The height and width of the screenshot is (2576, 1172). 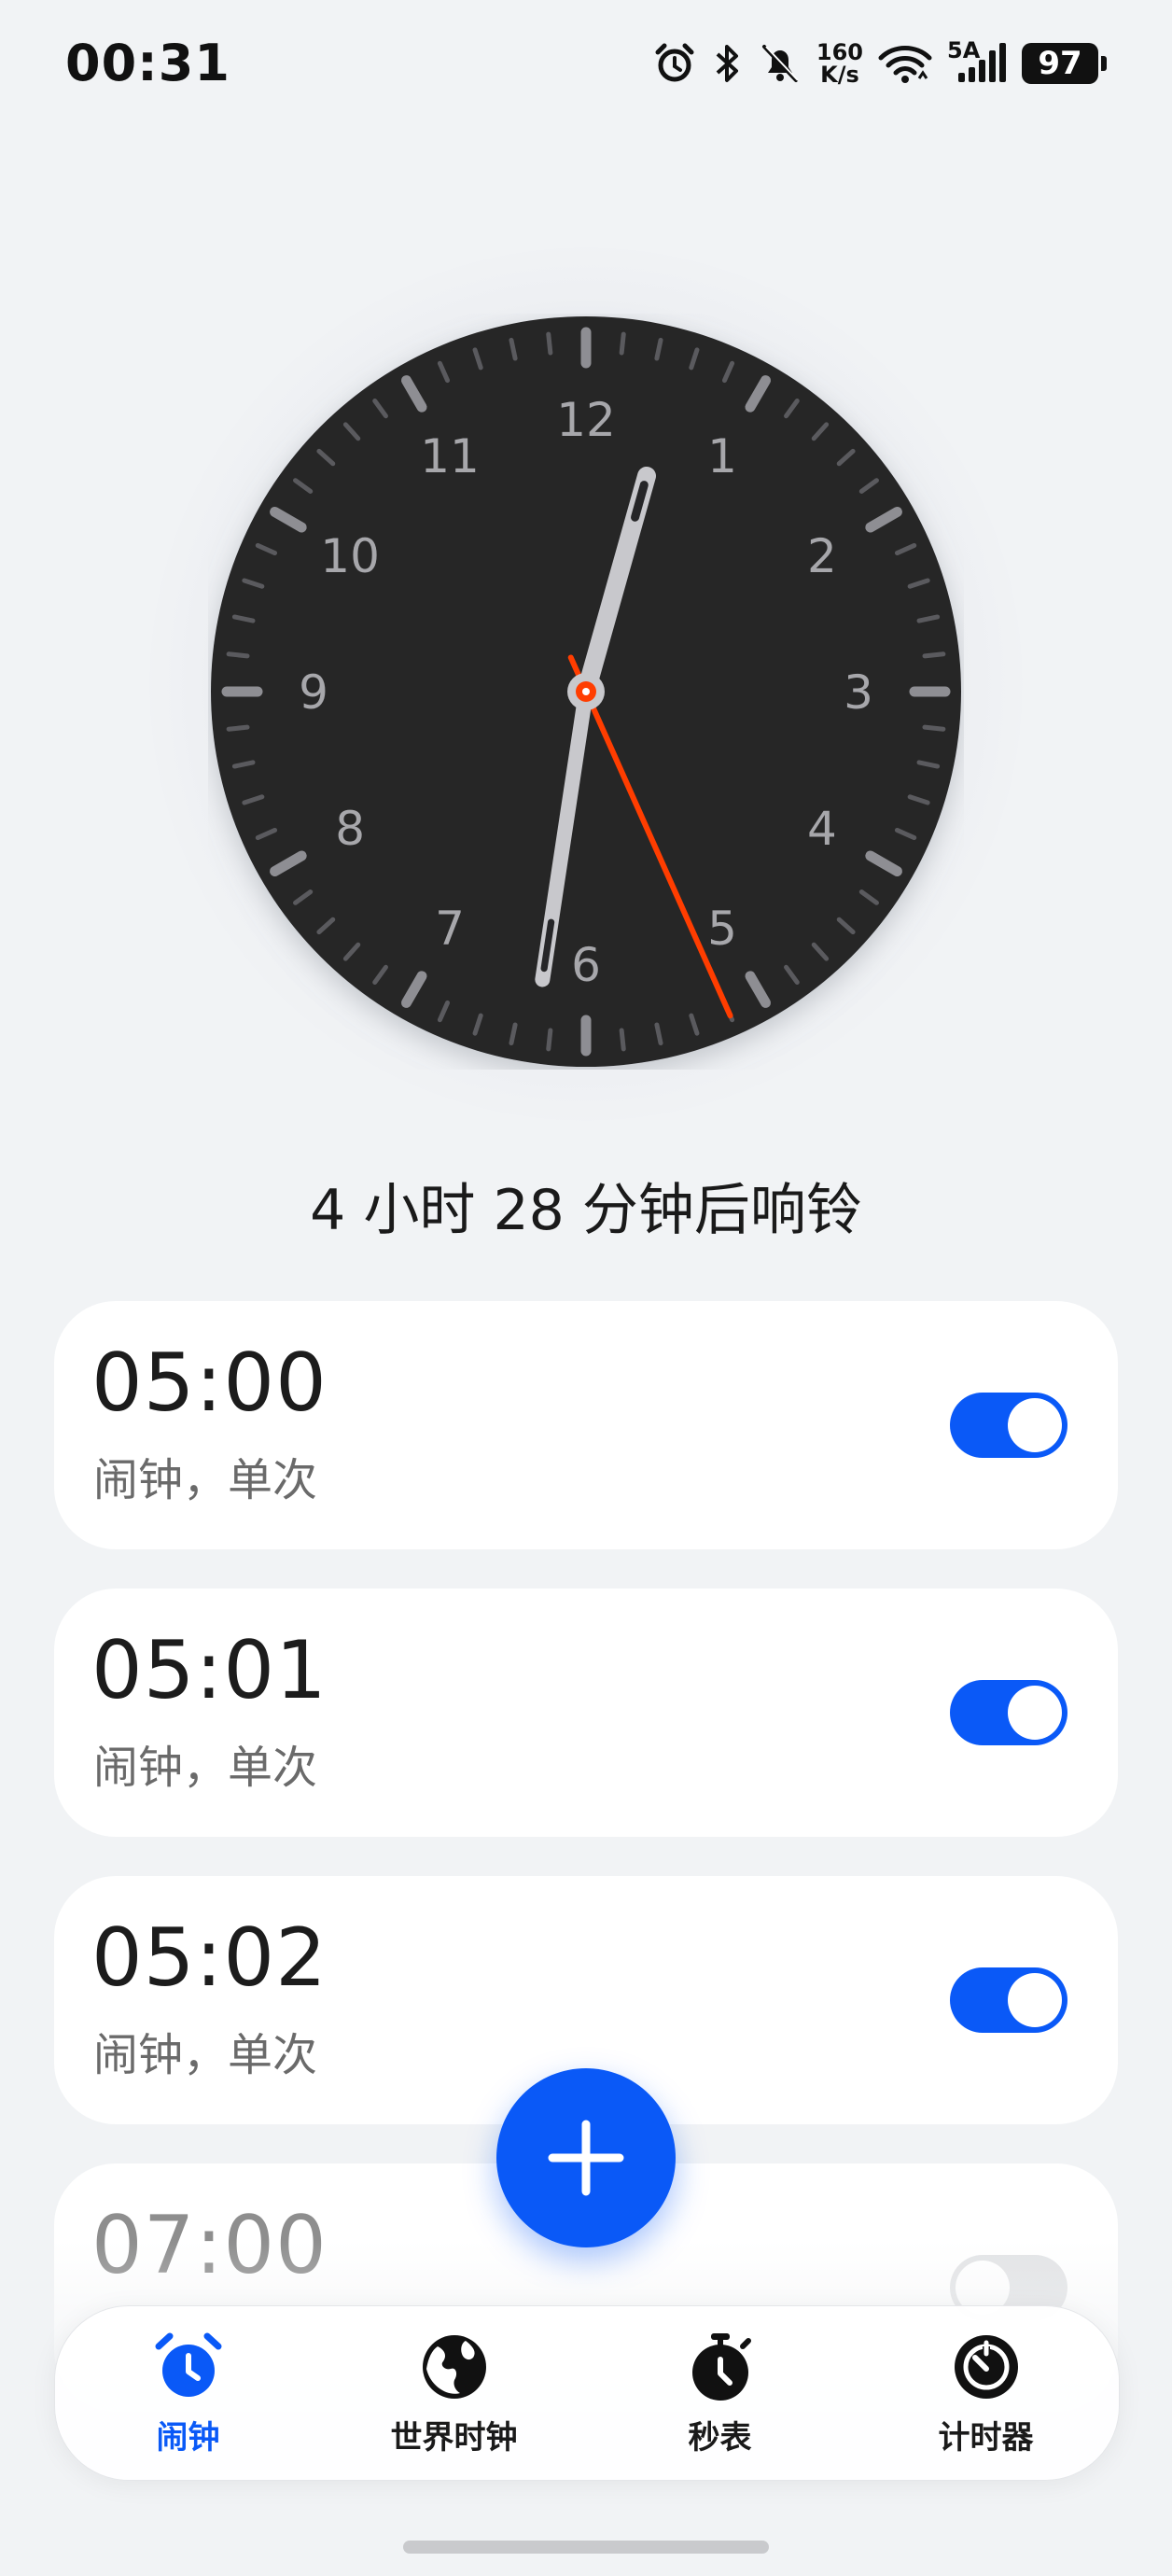 I want to click on battery-tip, so click(x=1104, y=63).